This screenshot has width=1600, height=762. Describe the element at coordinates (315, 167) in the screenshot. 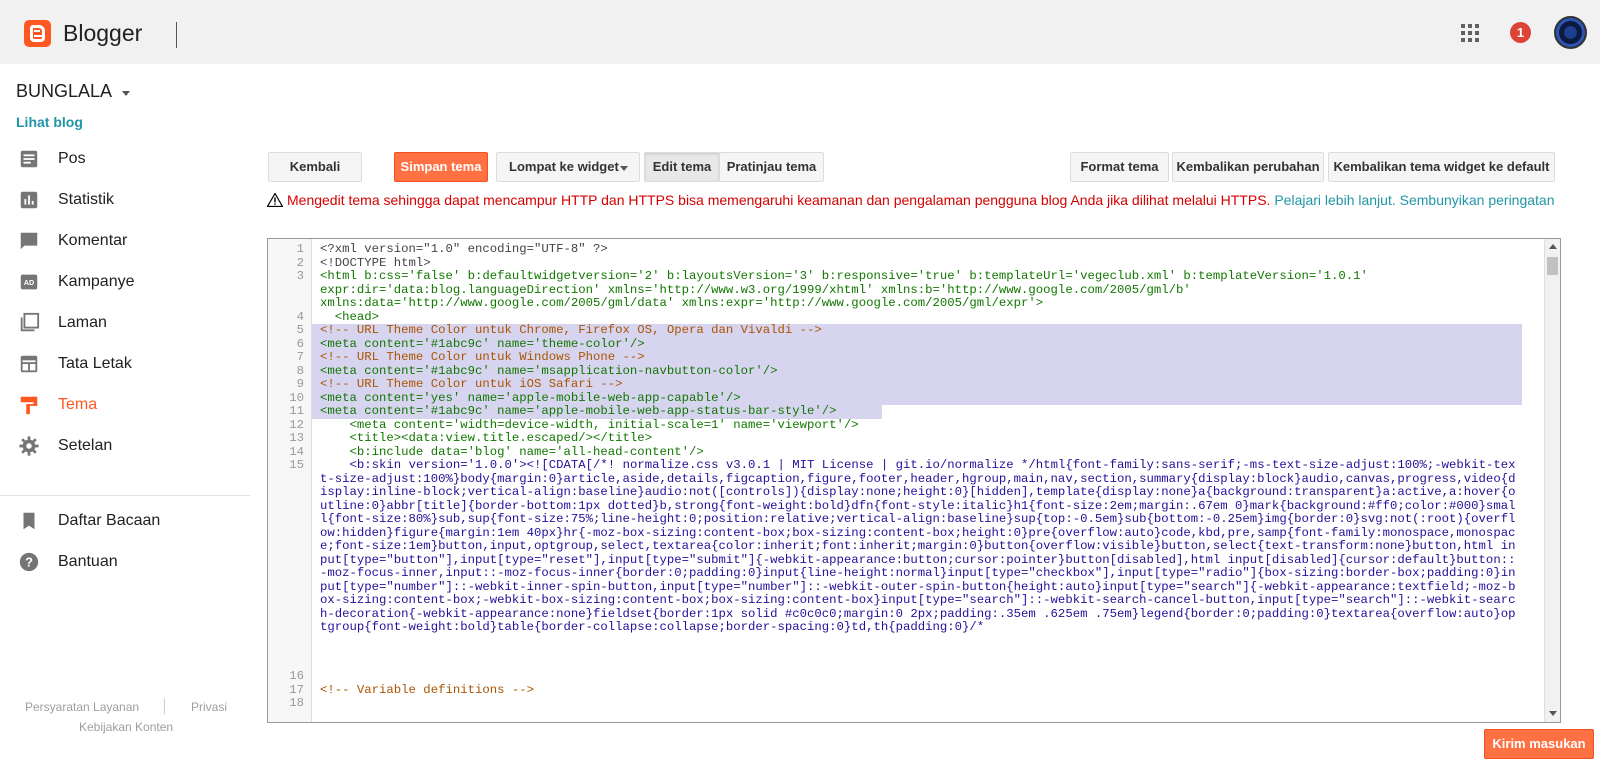

I see `back-button: Kembali` at that location.